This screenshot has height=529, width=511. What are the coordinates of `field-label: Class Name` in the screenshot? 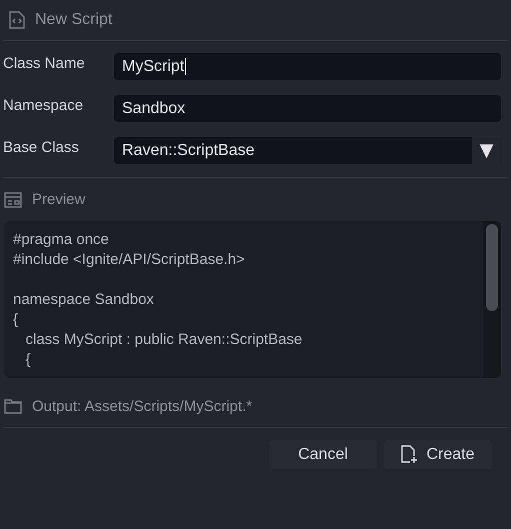 It's located at (44, 63).